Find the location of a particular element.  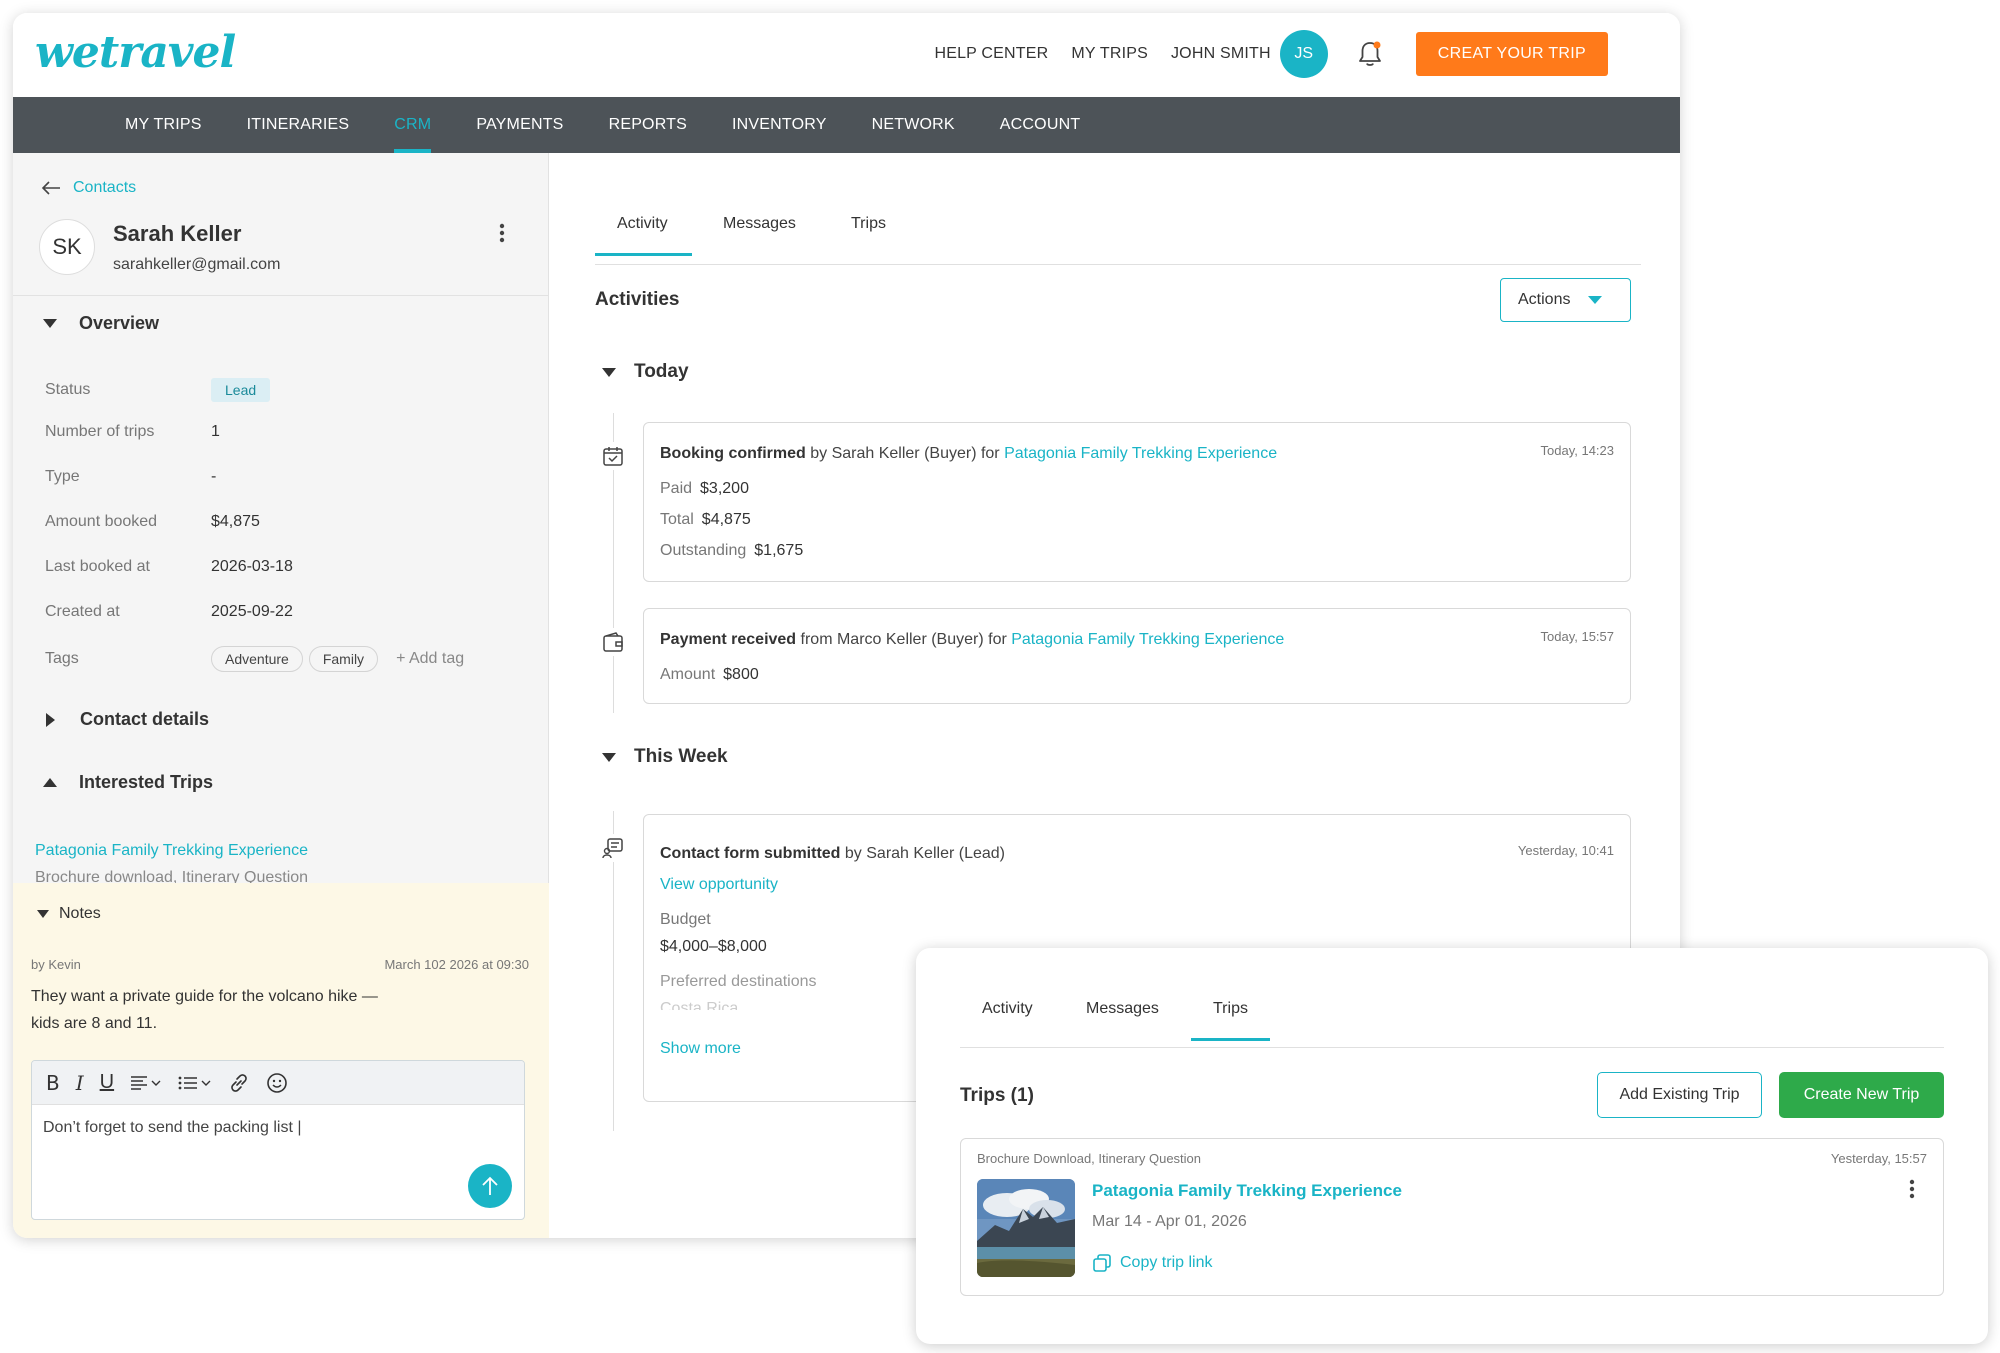

budget-label: Budget is located at coordinates (685, 919).